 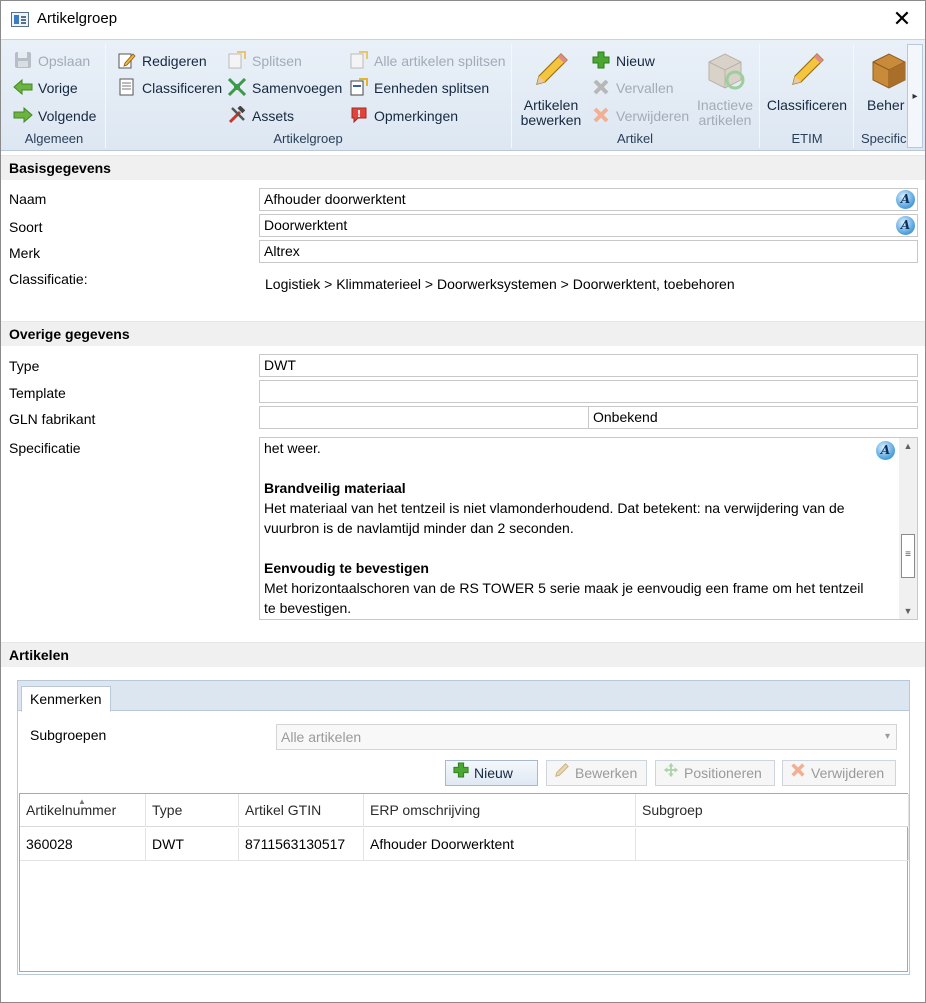 What do you see at coordinates (623, 61) in the screenshot?
I see `nieuw-artikel-button: Nieuw` at bounding box center [623, 61].